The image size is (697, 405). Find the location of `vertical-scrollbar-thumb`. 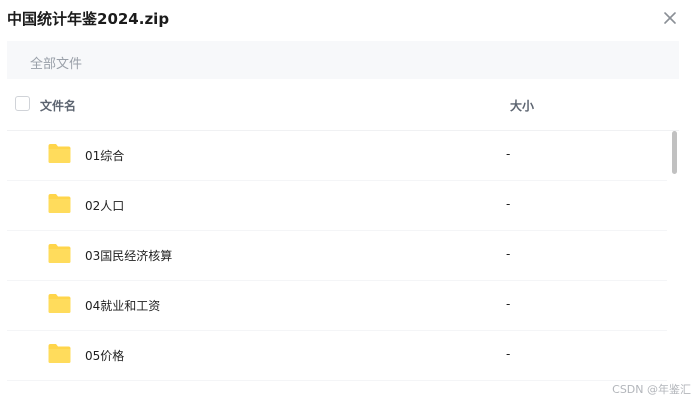

vertical-scrollbar-thumb is located at coordinates (674, 152).